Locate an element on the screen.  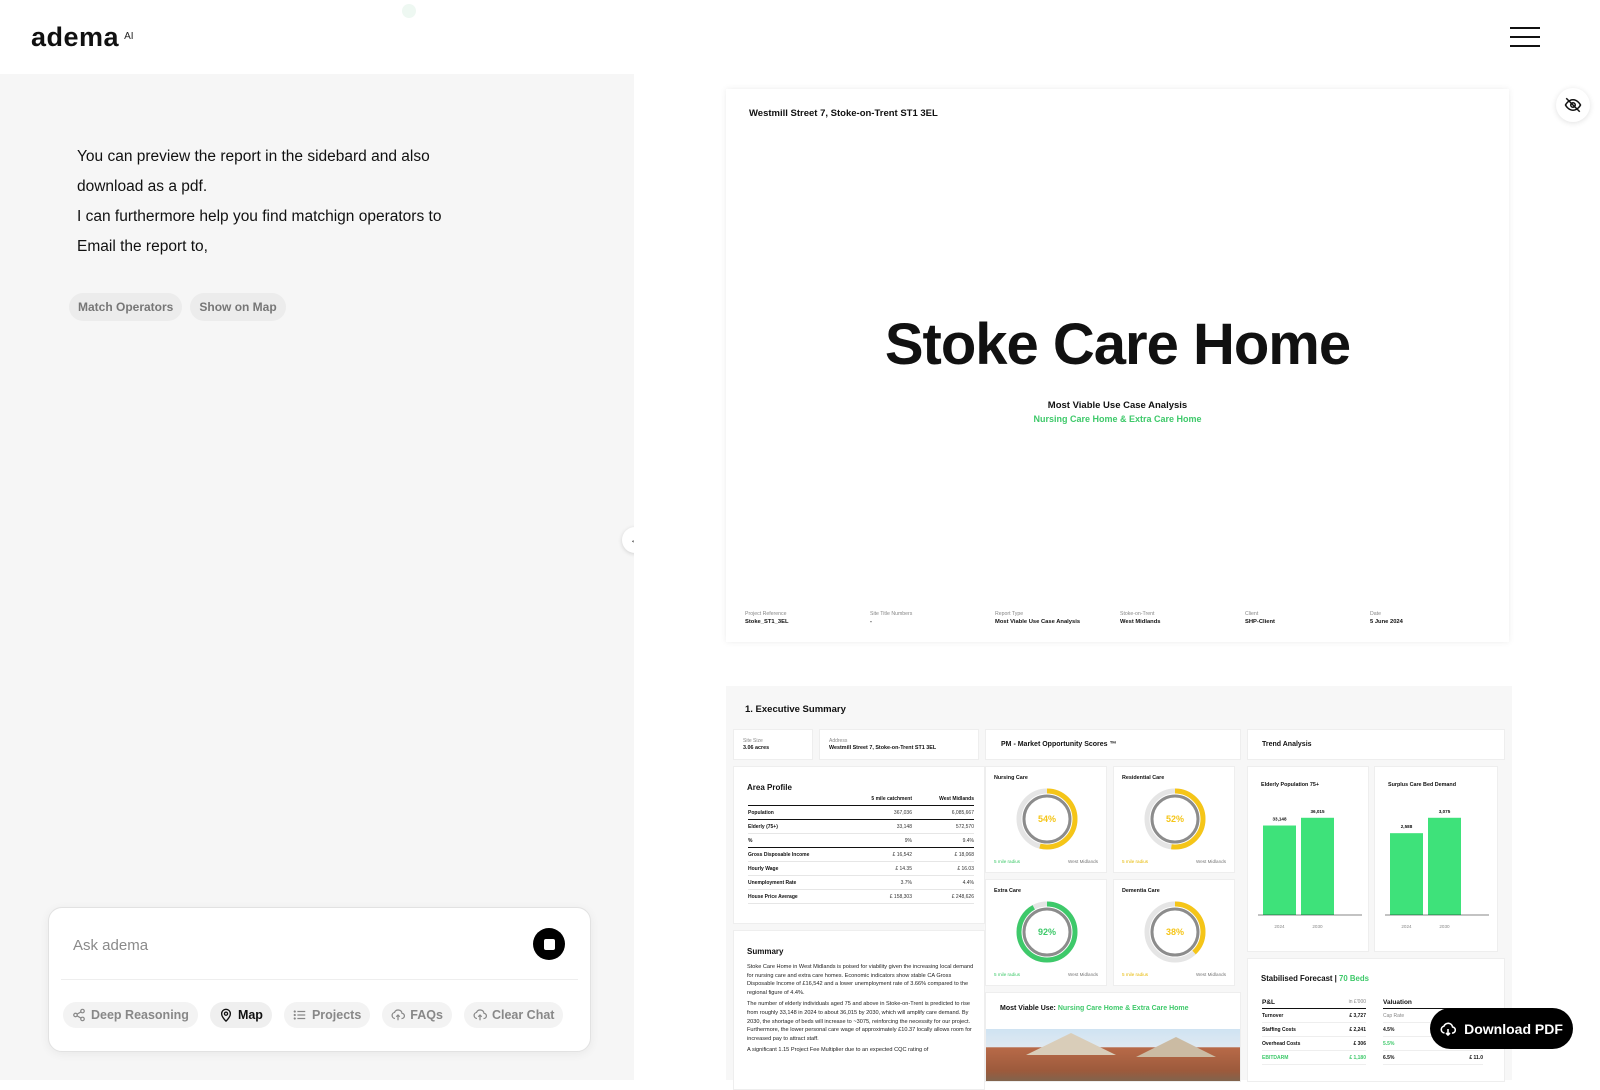
trend-header-card: Trend Analysis is located at coordinates (1376, 744).